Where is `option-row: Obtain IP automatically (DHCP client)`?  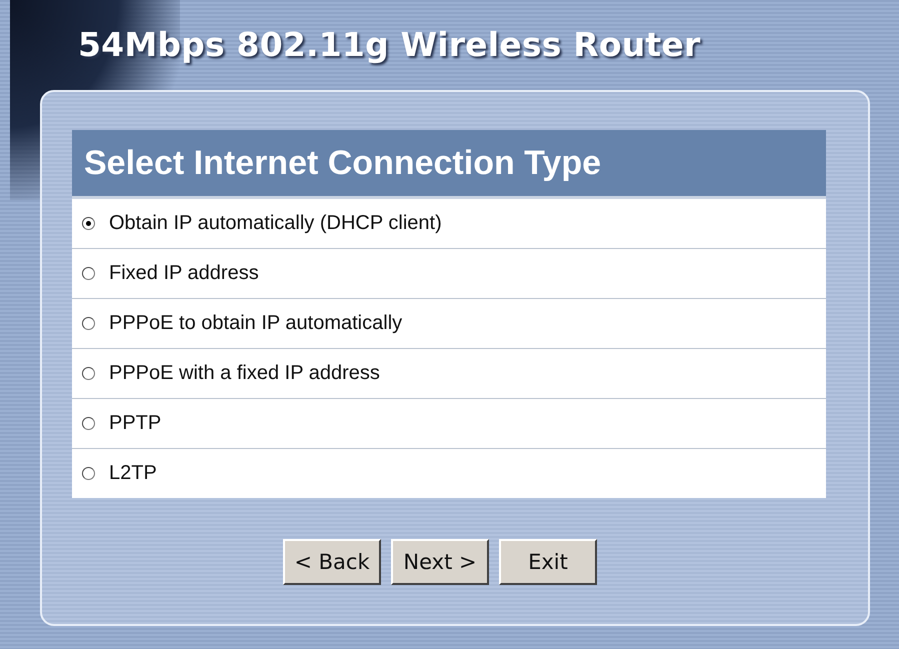 option-row: Obtain IP automatically (DHCP client) is located at coordinates (449, 223).